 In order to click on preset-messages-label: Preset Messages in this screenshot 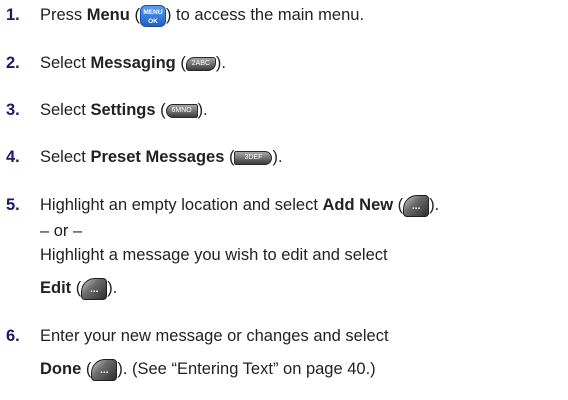, I will do `click(157, 157)`.